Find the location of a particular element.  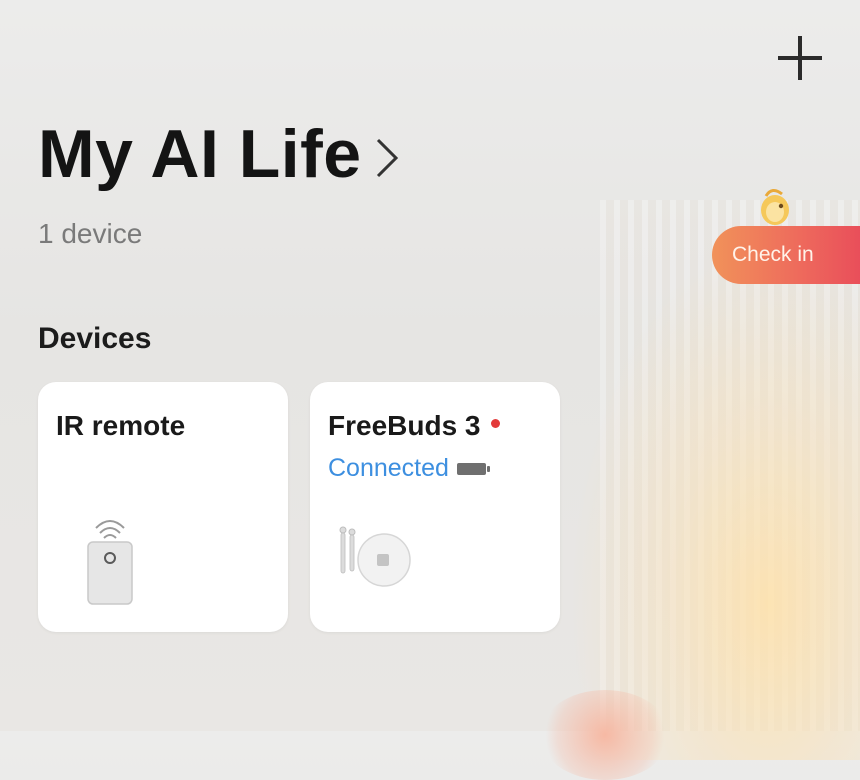

devices-section-title: Devices is located at coordinates (95, 338).